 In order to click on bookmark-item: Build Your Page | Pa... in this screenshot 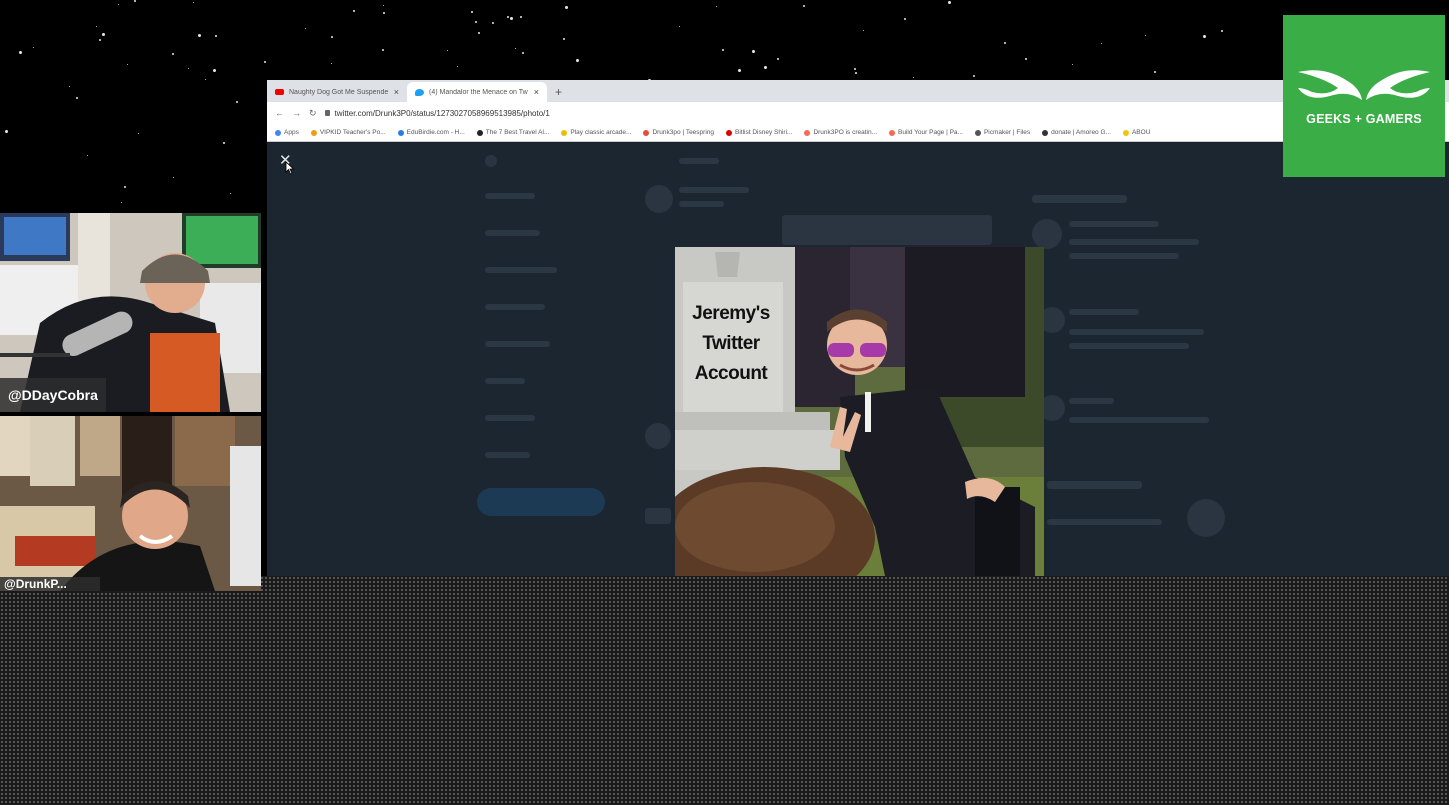, I will do `click(926, 132)`.